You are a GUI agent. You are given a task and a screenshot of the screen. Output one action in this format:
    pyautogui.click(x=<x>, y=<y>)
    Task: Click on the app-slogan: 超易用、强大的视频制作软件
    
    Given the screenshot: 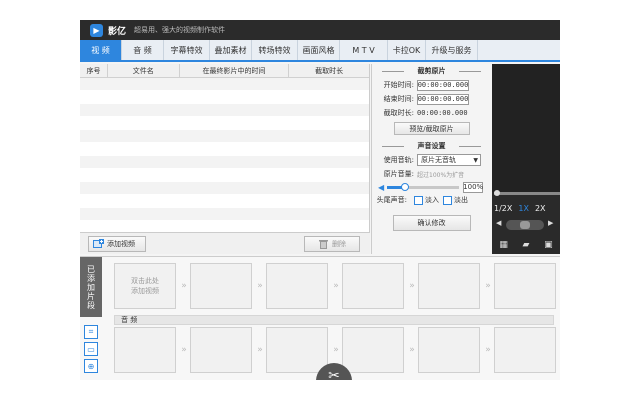 What is the action you would take?
    pyautogui.click(x=180, y=30)
    